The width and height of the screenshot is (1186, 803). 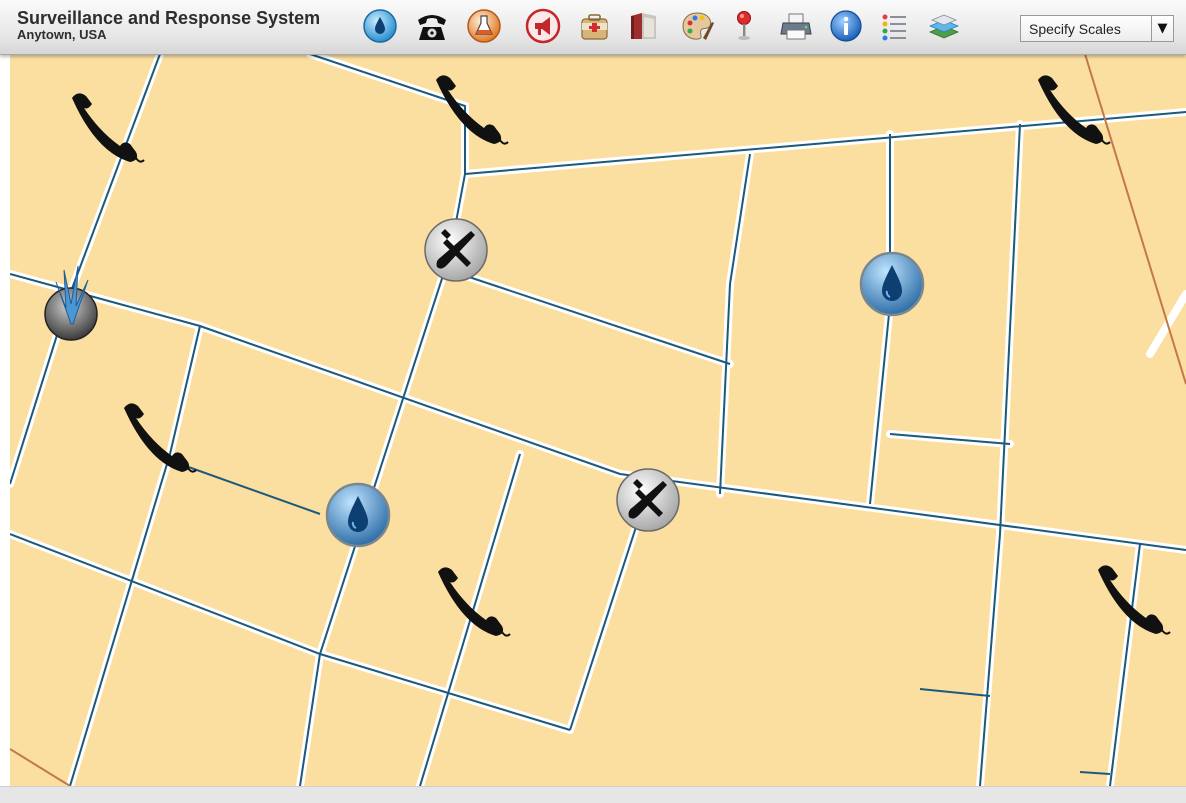 I want to click on symbology-tool-button, so click(x=697, y=26).